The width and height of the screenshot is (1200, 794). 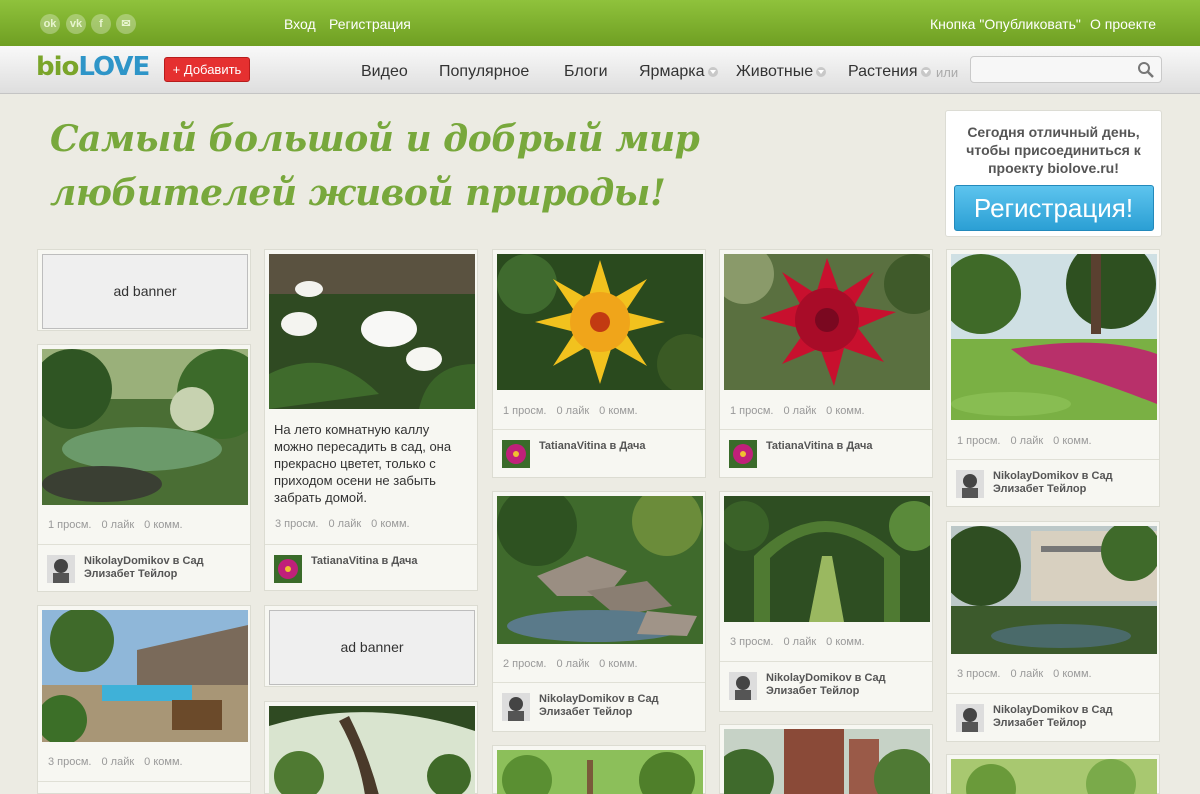 I want to click on mail-icon: ✉, so click(x=126, y=24).